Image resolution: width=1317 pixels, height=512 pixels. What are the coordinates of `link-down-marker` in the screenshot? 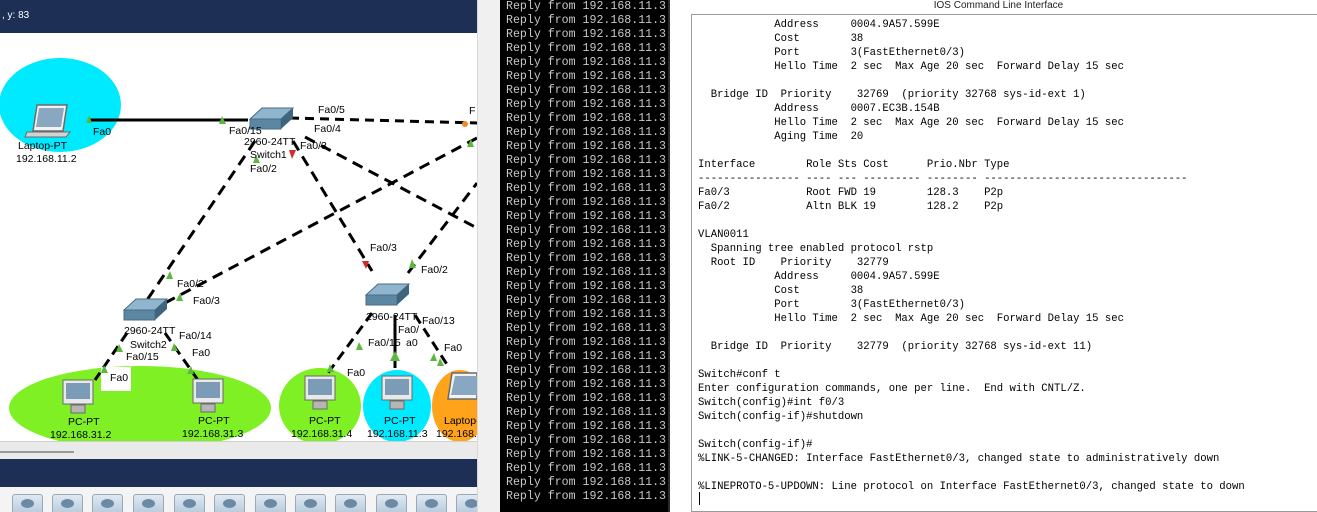 It's located at (292, 154).